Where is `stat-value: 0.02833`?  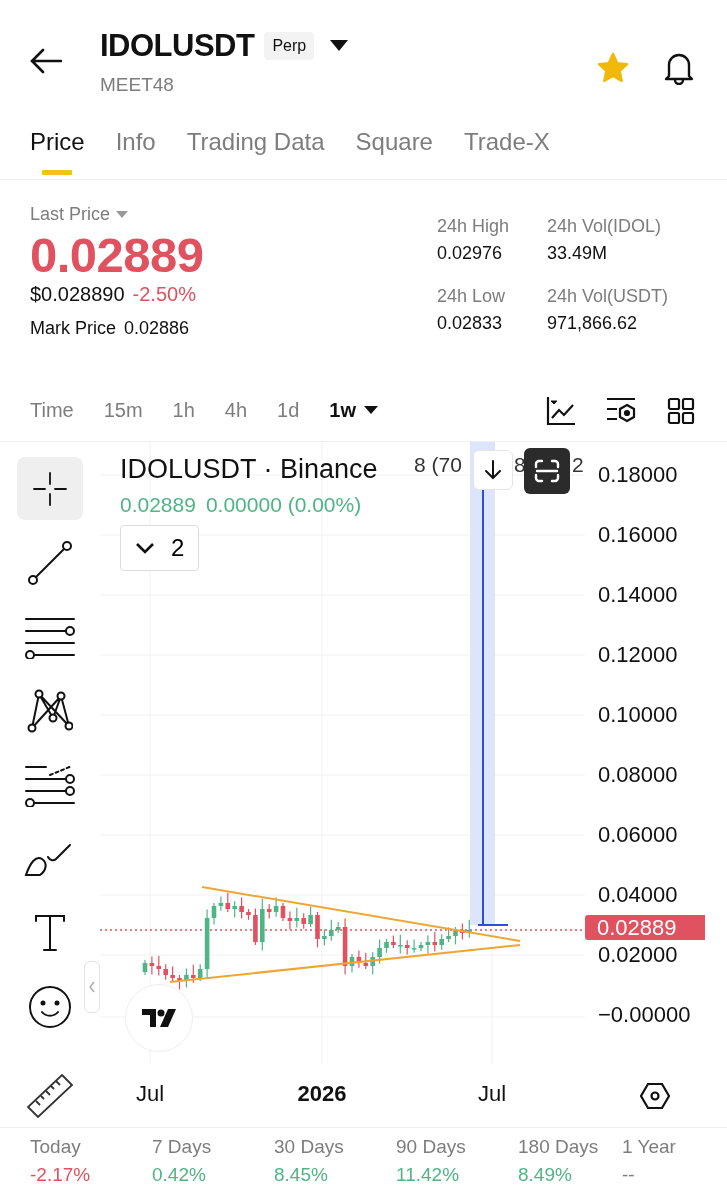
stat-value: 0.02833 is located at coordinates (470, 323).